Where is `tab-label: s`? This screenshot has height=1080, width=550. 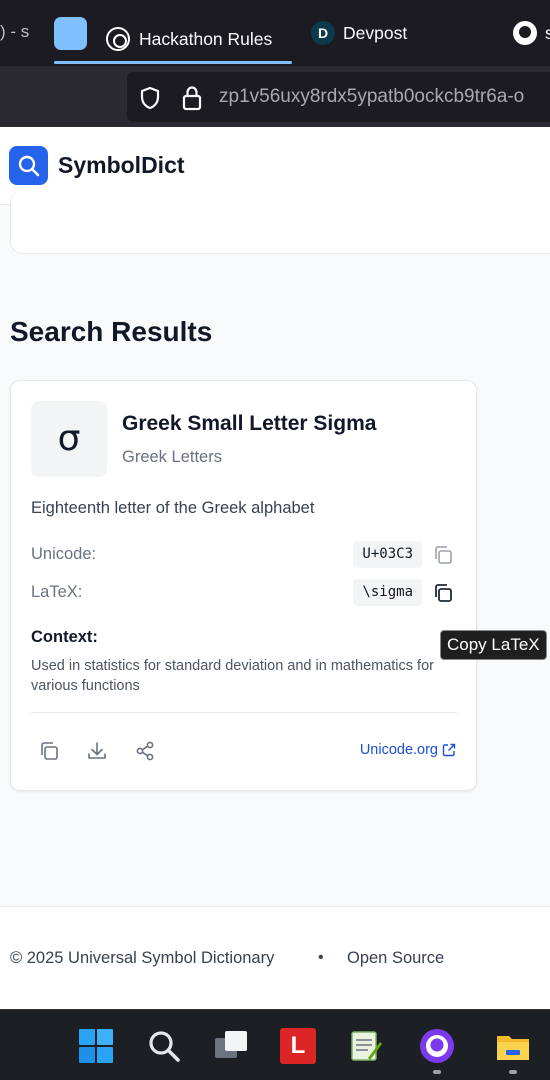
tab-label: s is located at coordinates (547, 33).